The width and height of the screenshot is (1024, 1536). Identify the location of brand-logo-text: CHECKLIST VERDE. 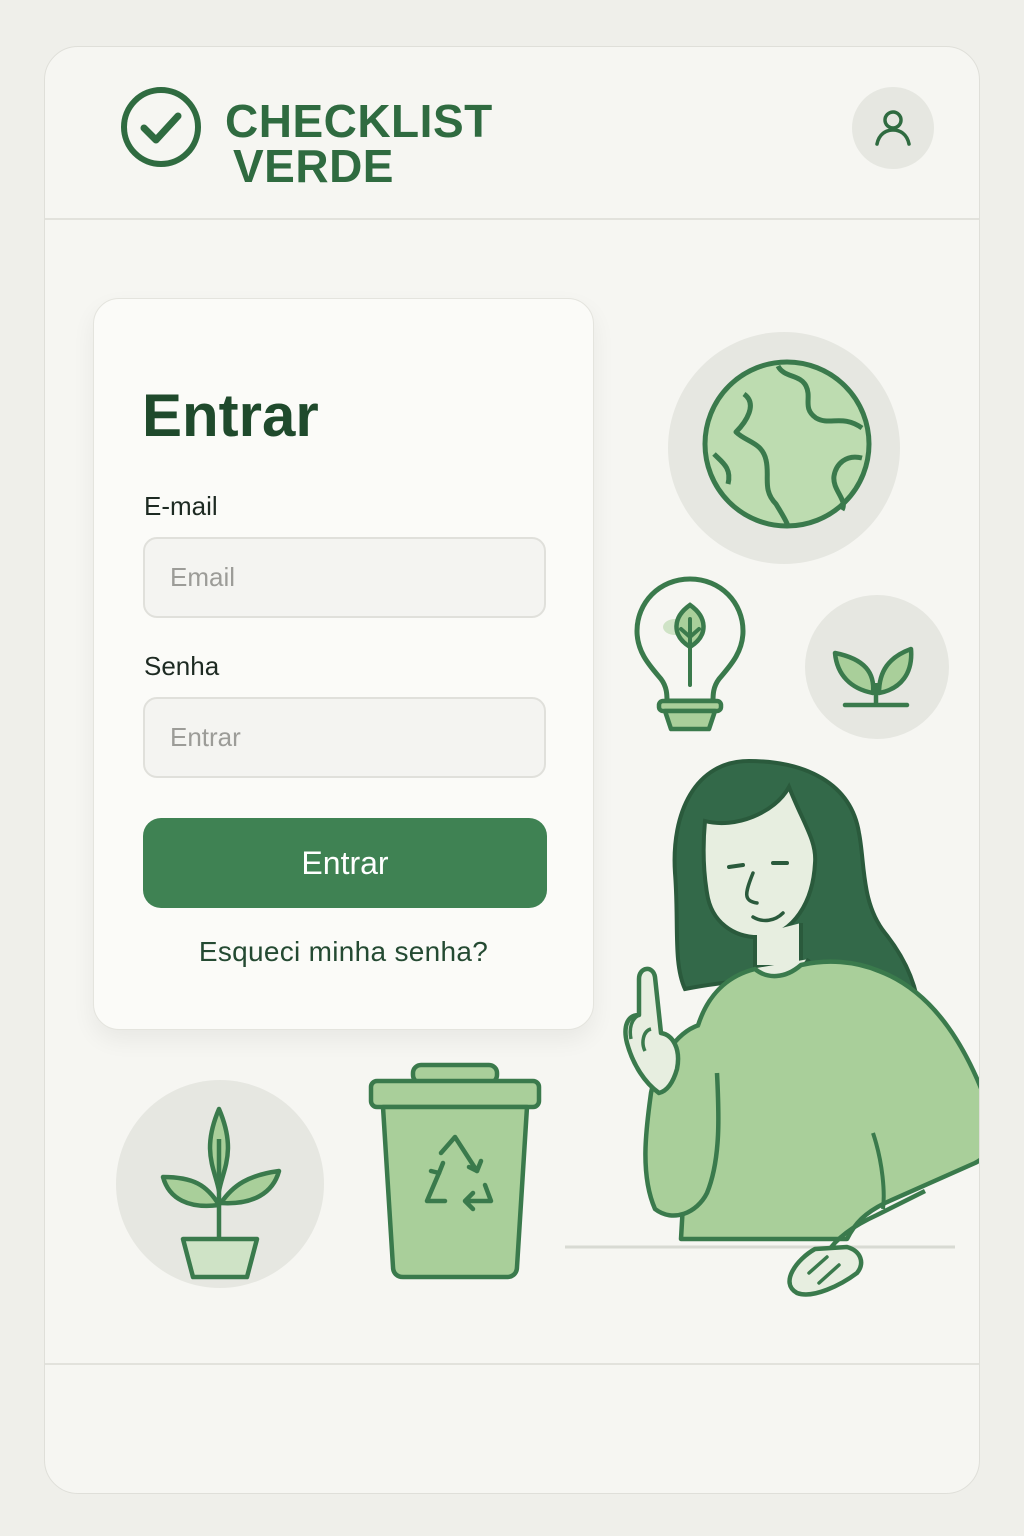
(359, 143).